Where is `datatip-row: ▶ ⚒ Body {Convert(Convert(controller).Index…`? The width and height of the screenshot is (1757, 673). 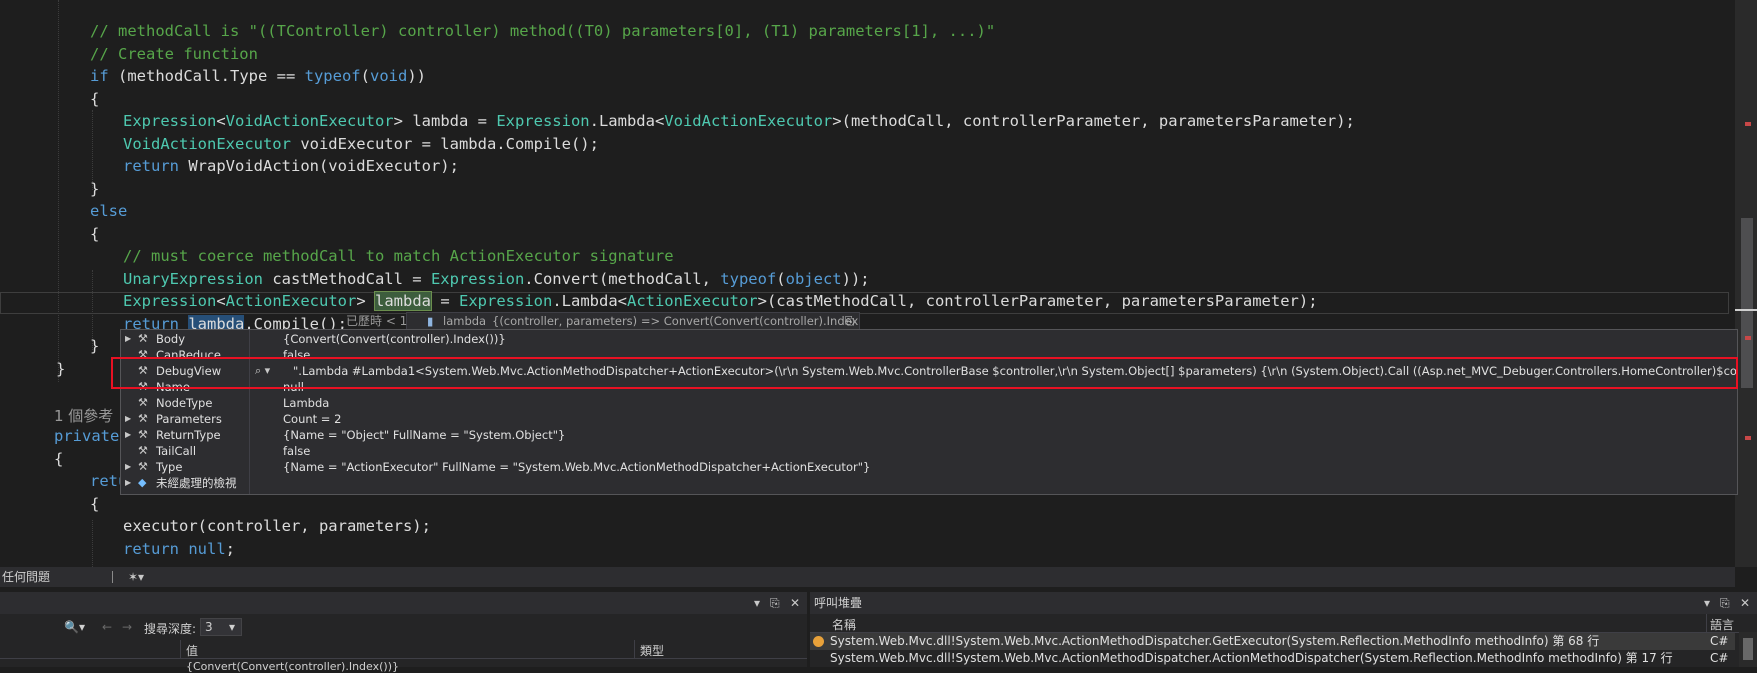
datatip-row: ▶ ⚒ Body {Convert(Convert(controller).Index… is located at coordinates (929, 339).